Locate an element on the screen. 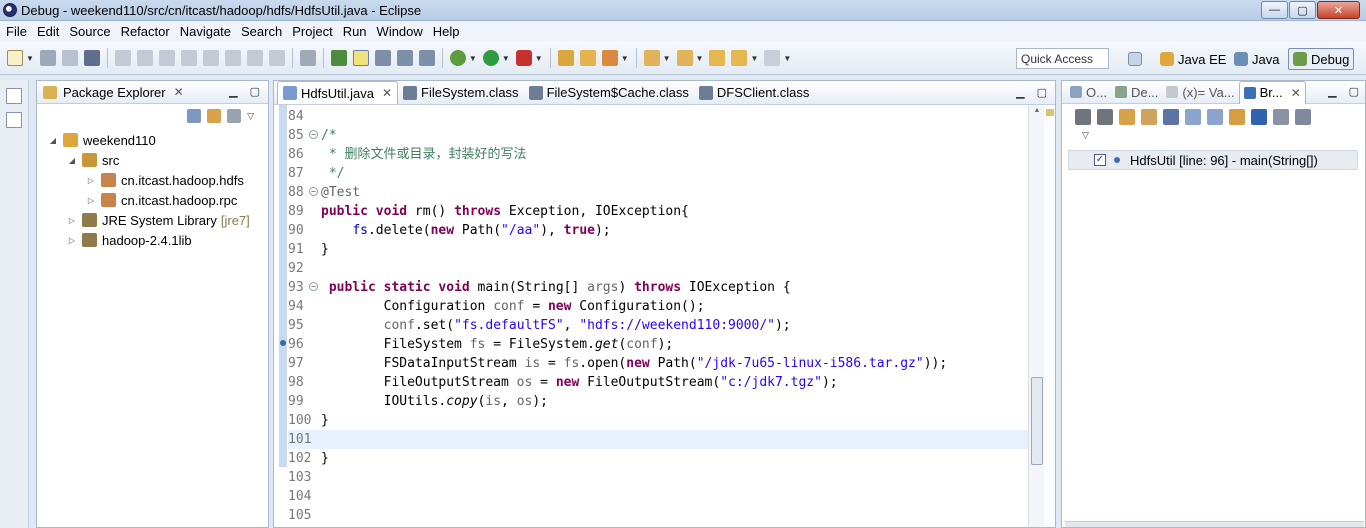  code-line: 100} is located at coordinates (658, 420).